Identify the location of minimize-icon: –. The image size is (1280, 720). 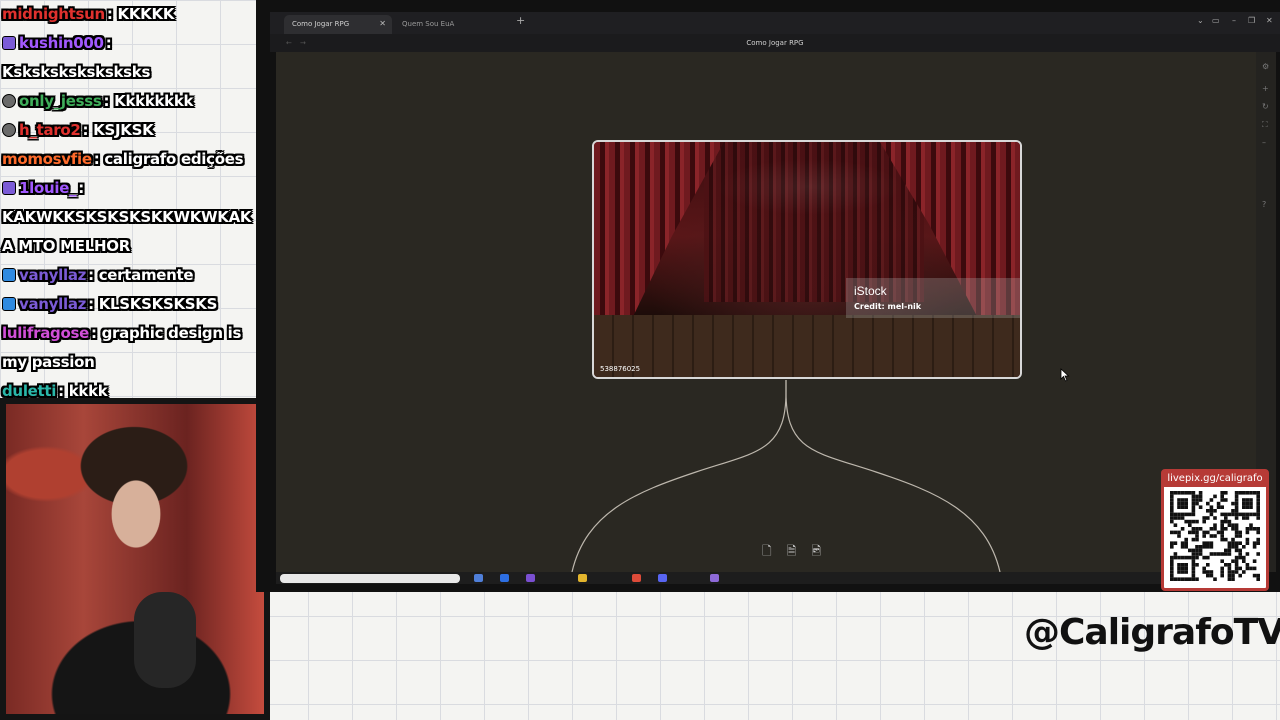
(1234, 20).